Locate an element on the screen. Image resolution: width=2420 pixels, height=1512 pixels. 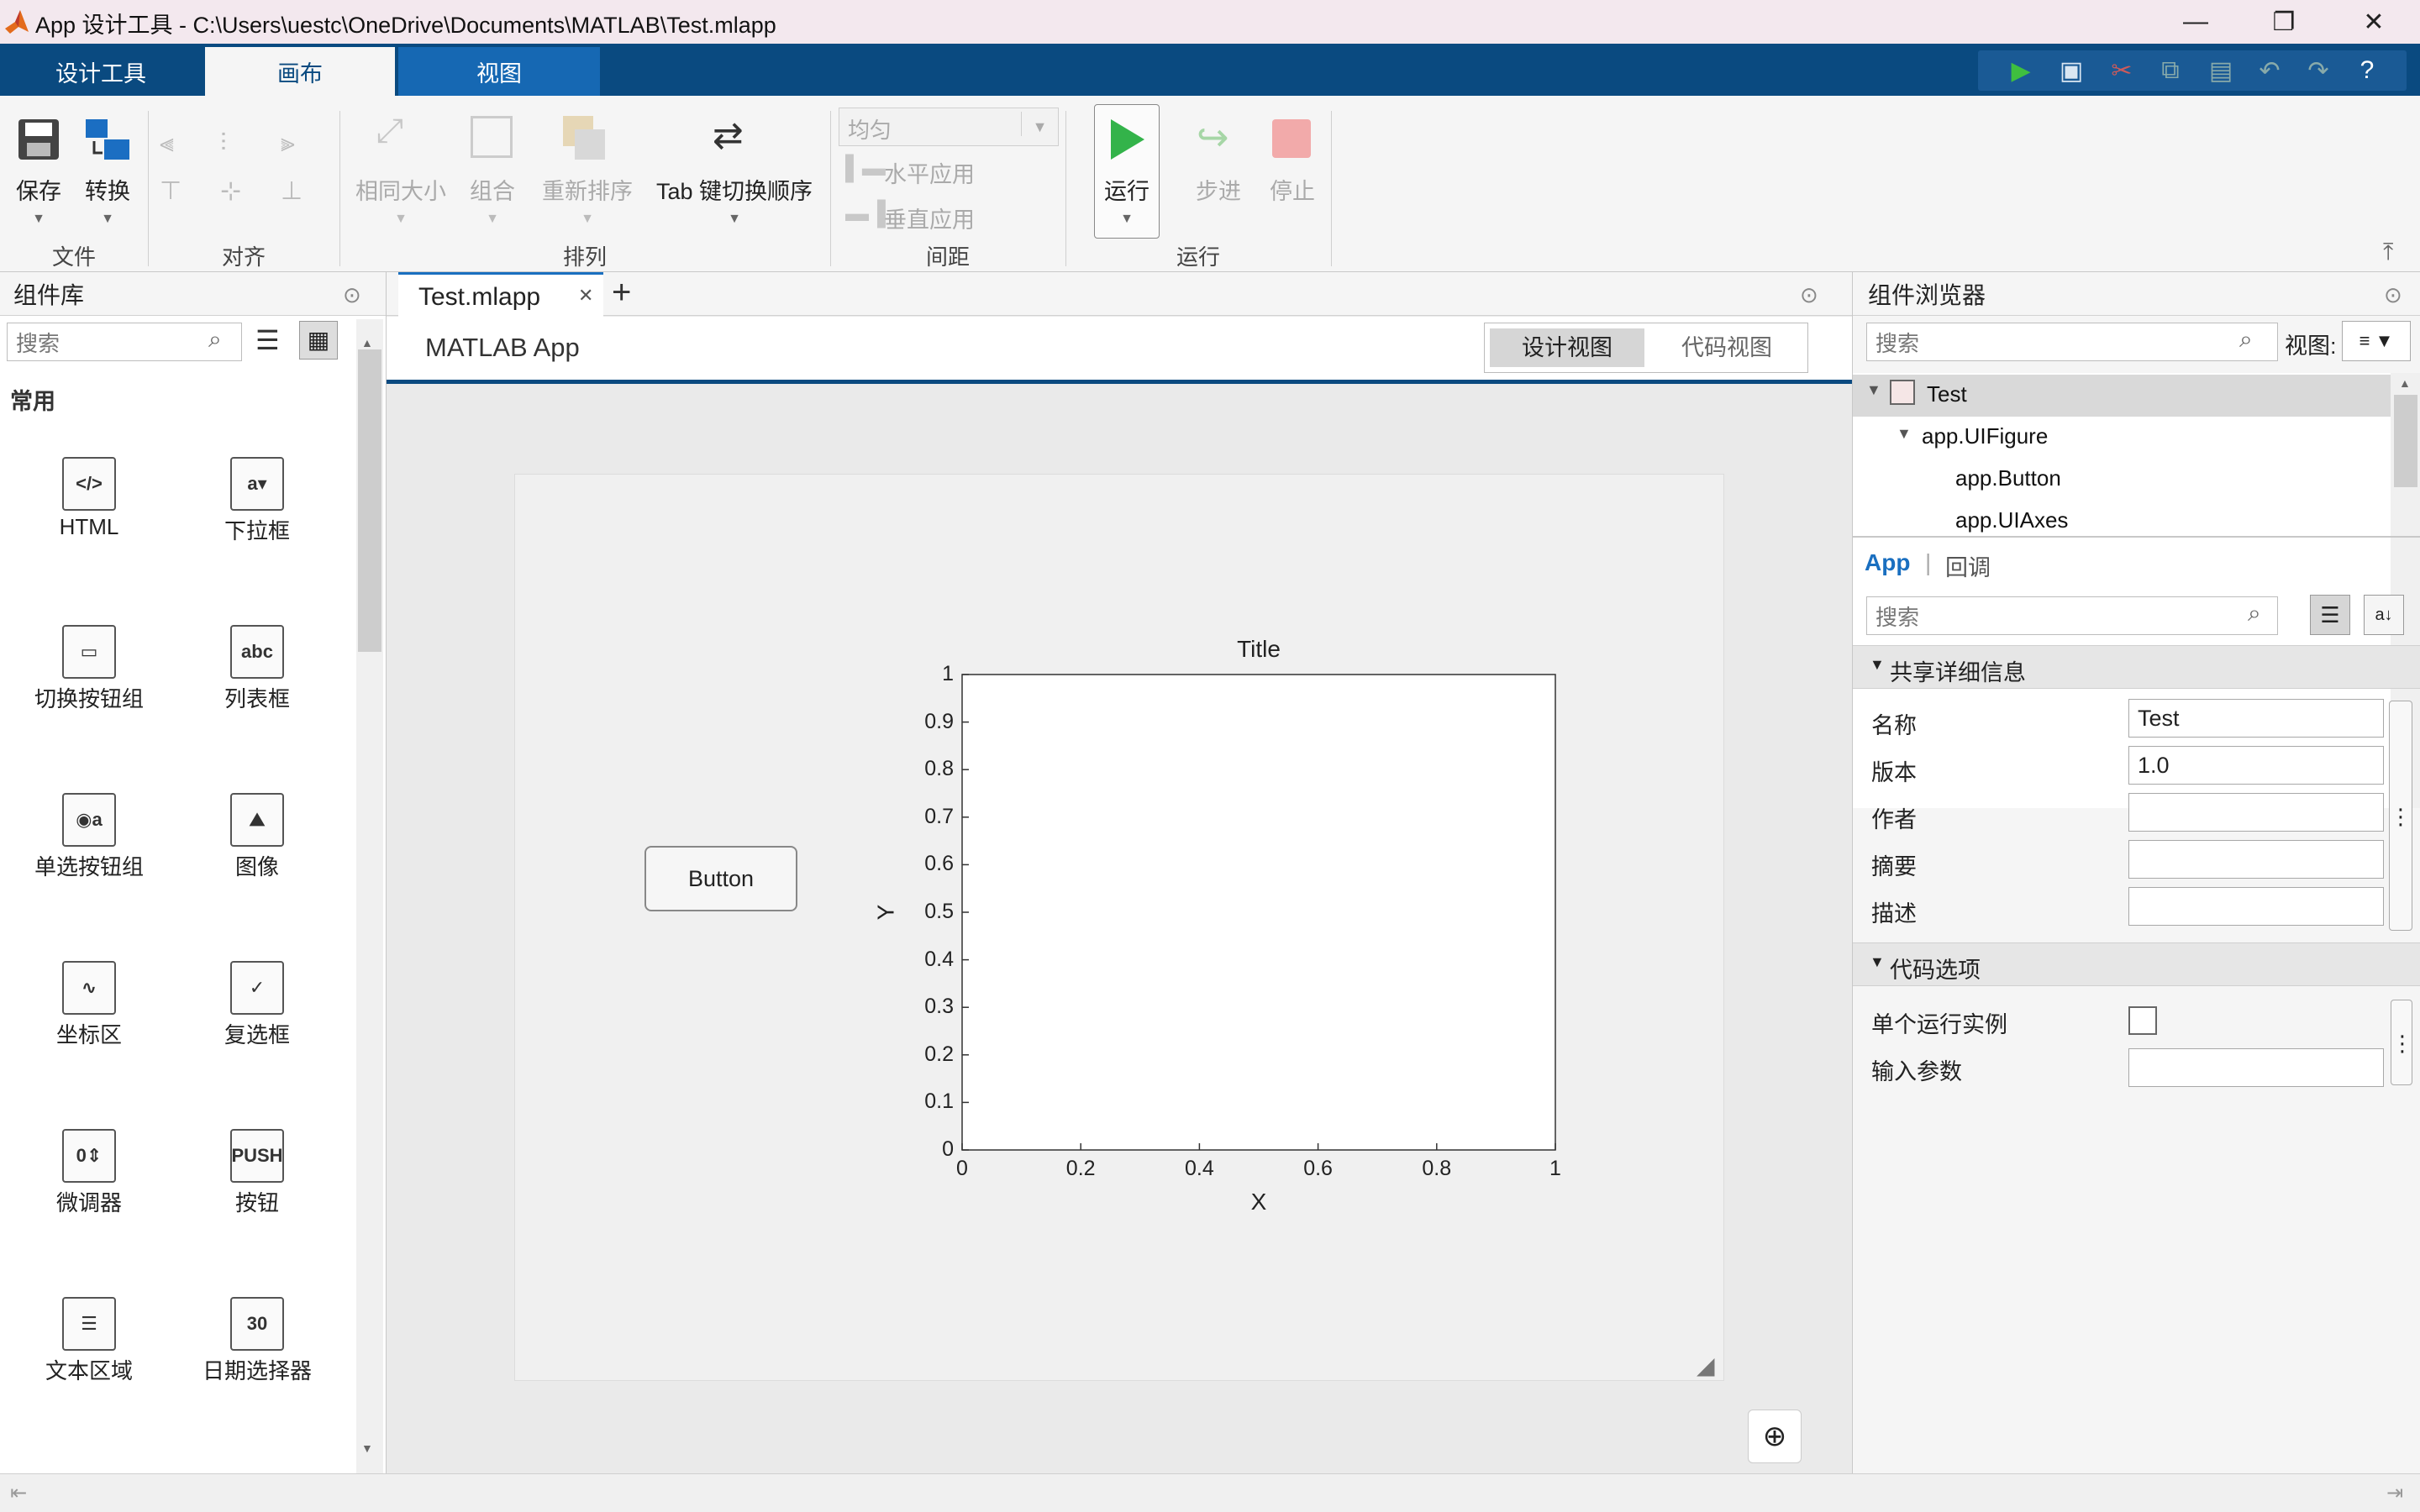
component-item: a▾ 下拉框 is located at coordinates (257, 501).